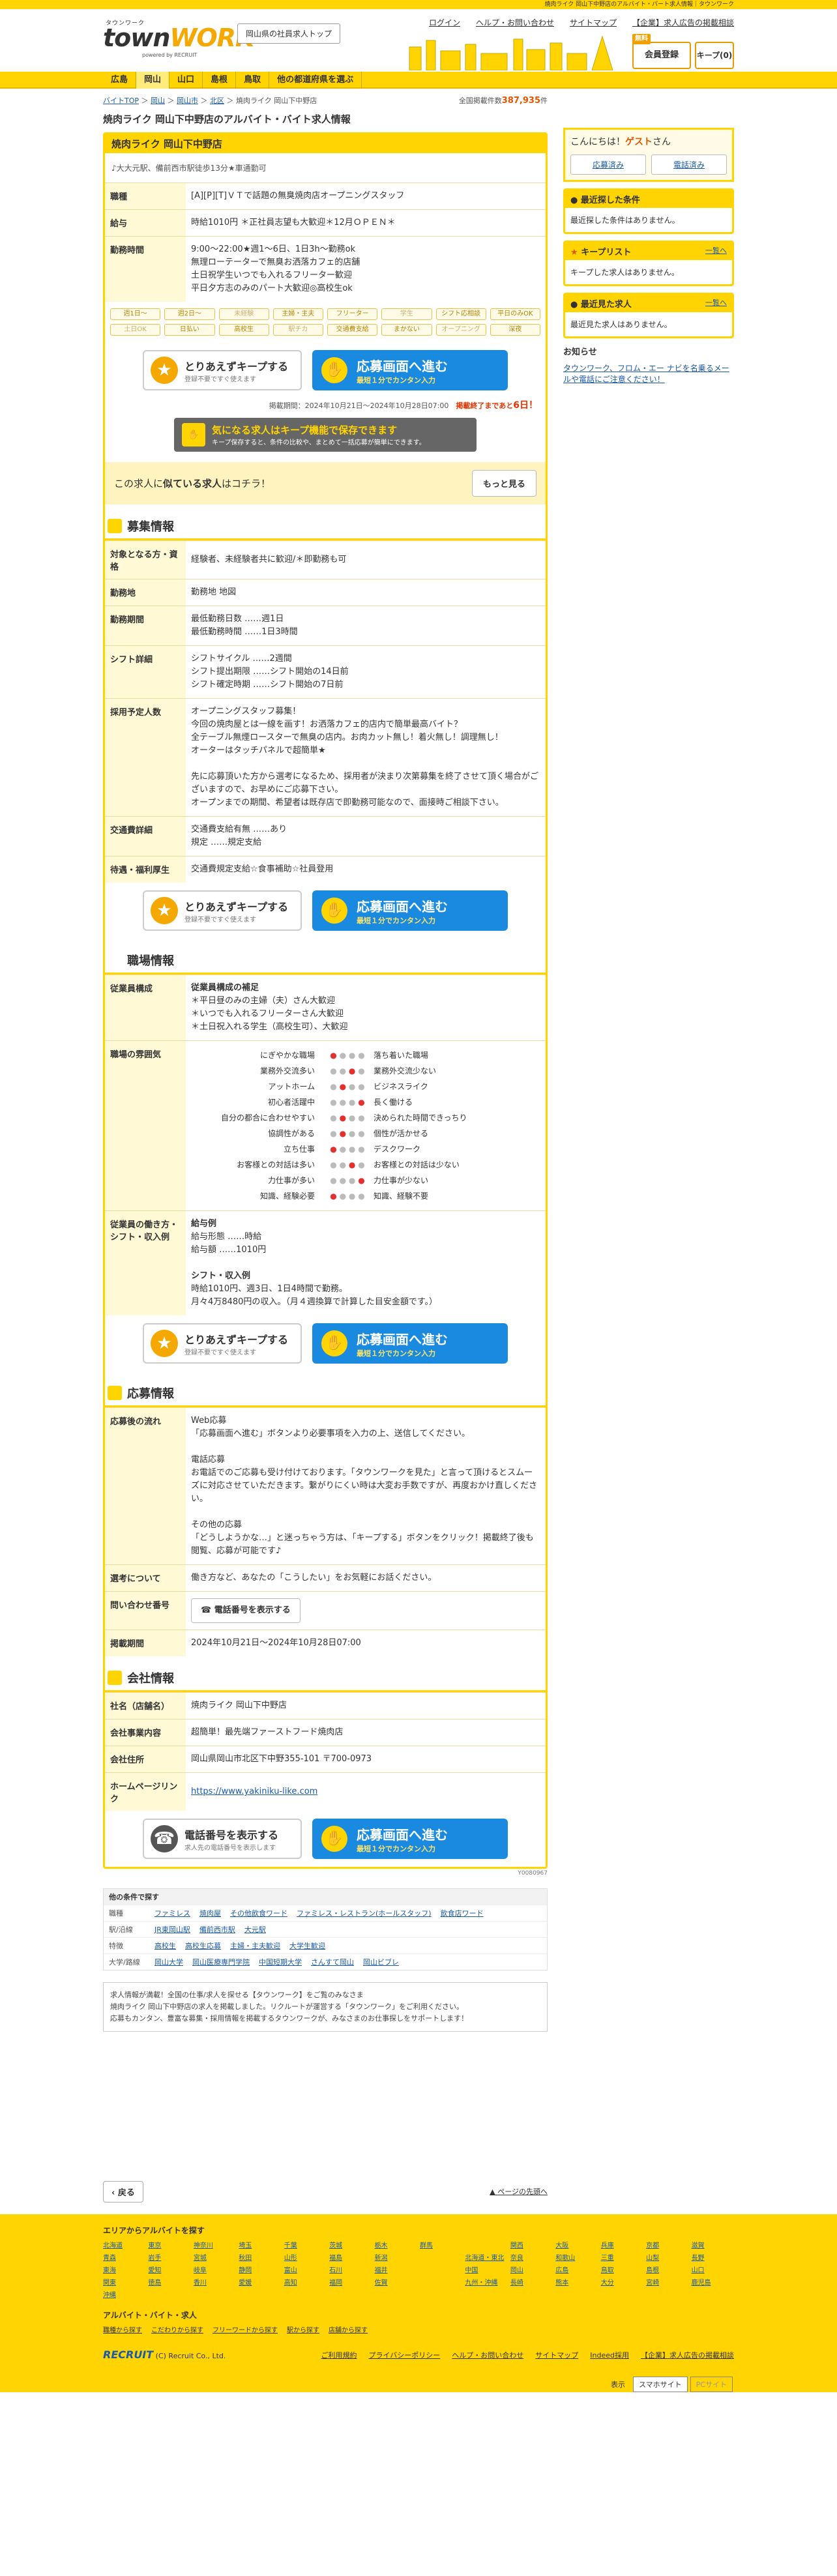  What do you see at coordinates (203, 1946) in the screenshot?
I see `condition-link: 高校生応募` at bounding box center [203, 1946].